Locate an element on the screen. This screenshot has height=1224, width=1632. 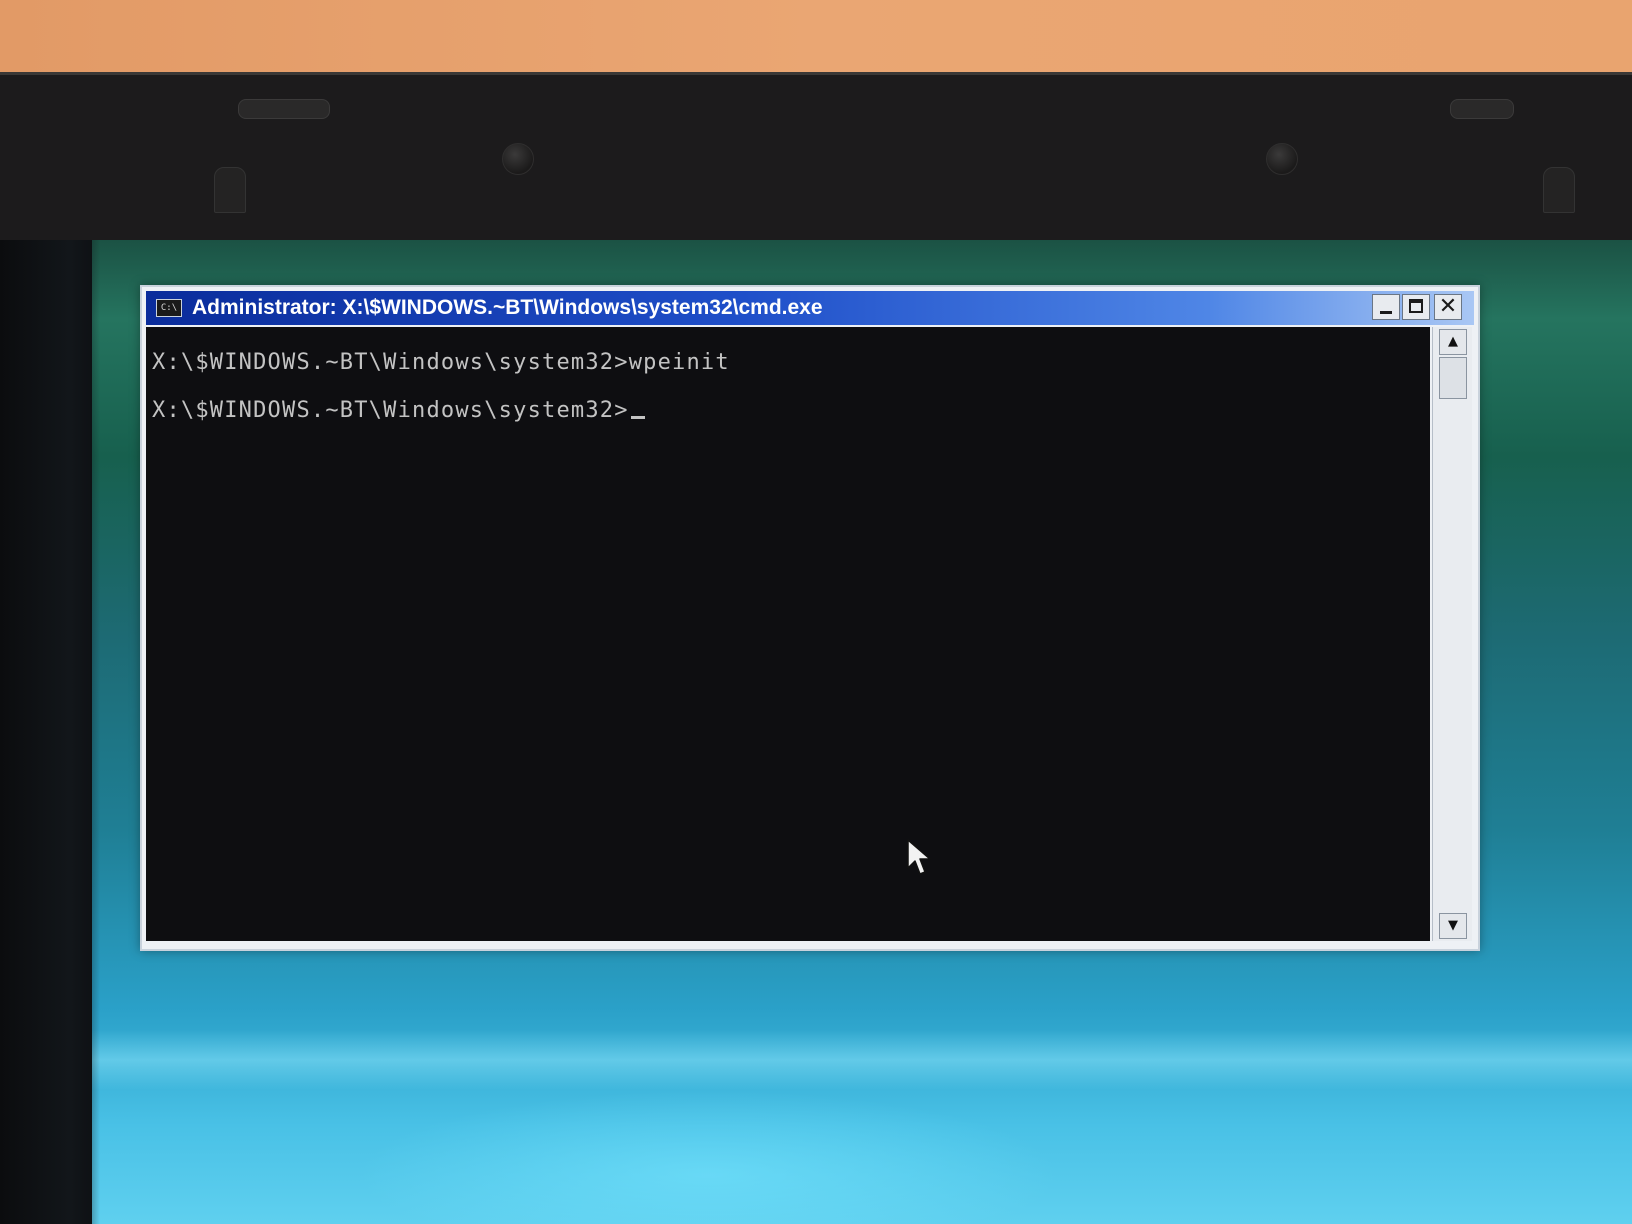
maximize-button is located at coordinates (1416, 307).